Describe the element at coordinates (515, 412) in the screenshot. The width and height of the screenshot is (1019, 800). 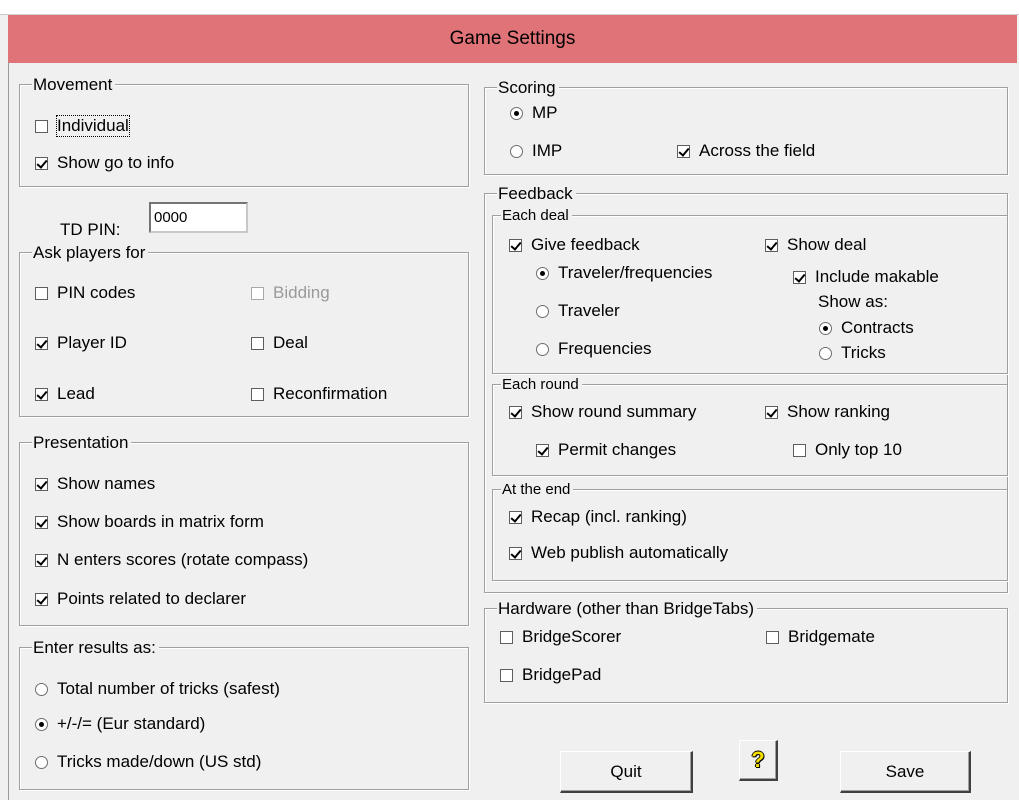
I see `show-round-summary-checkbox-box` at that location.